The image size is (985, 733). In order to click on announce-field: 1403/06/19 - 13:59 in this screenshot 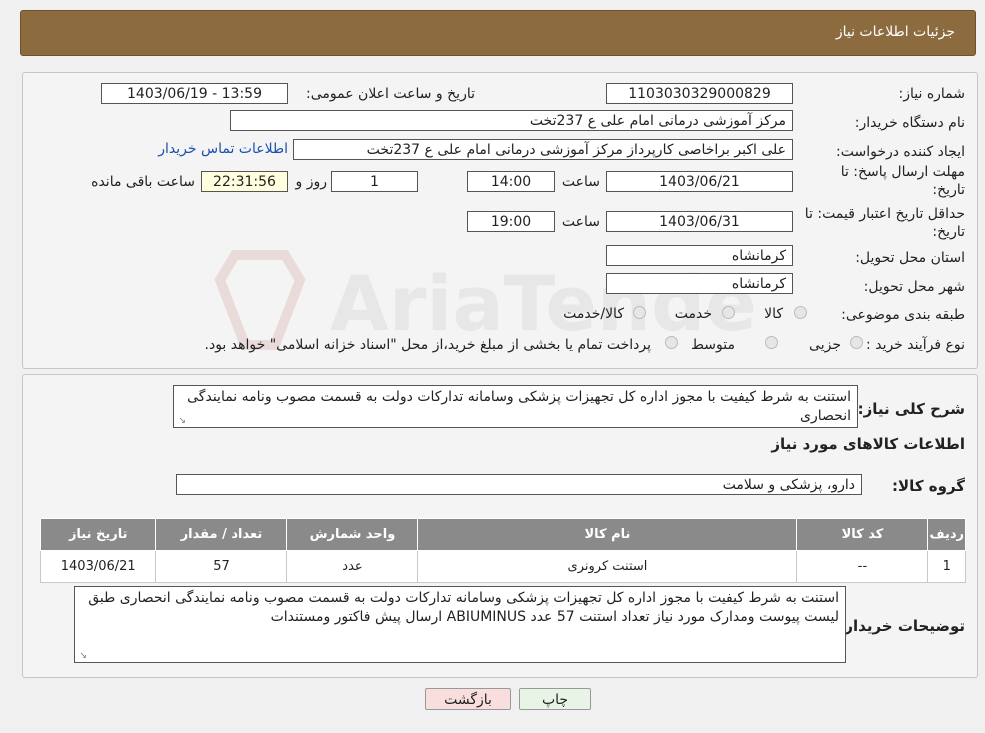, I will do `click(194, 93)`.